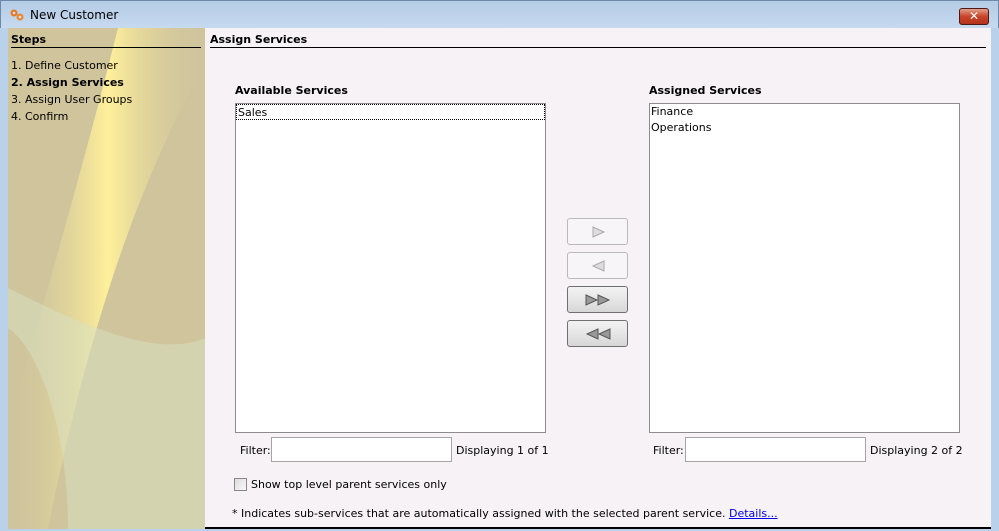 This screenshot has height=531, width=999. Describe the element at coordinates (502, 450) in the screenshot. I see `available-count: Displaying 1 of 1` at that location.